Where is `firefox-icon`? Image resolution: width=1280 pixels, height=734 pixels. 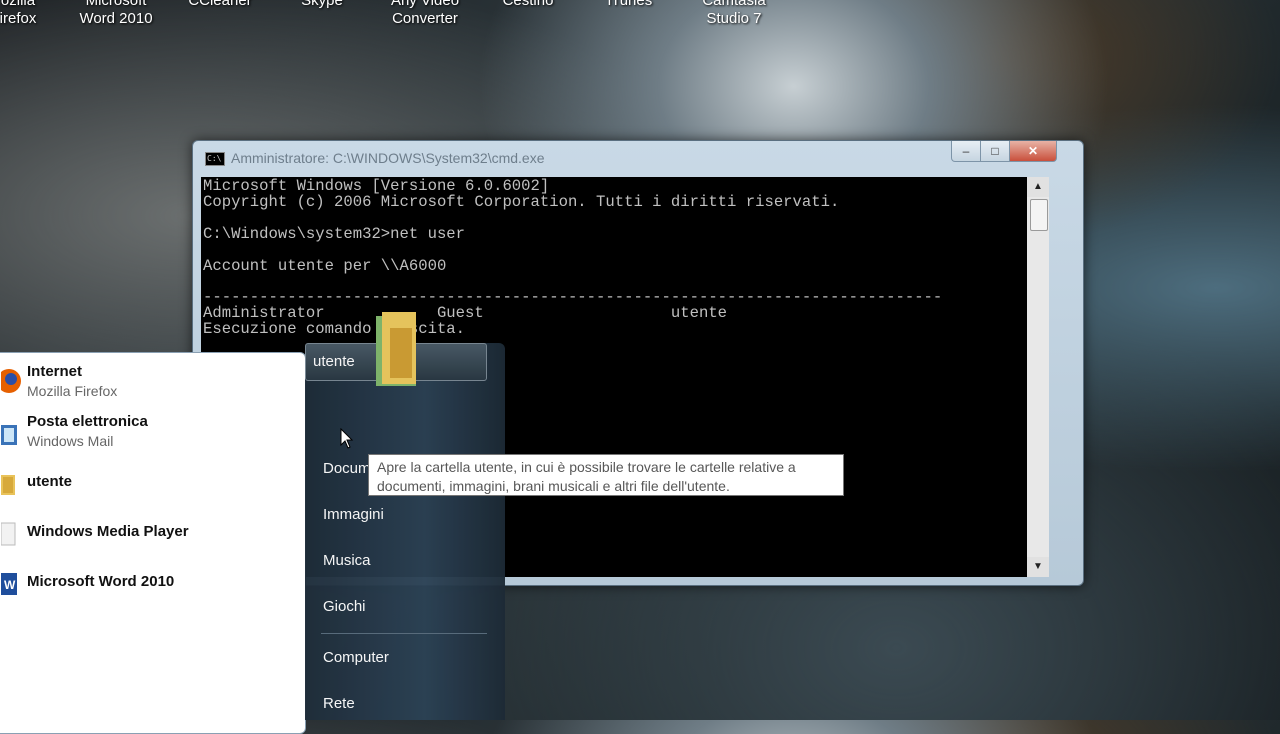 firefox-icon is located at coordinates (11, 381).